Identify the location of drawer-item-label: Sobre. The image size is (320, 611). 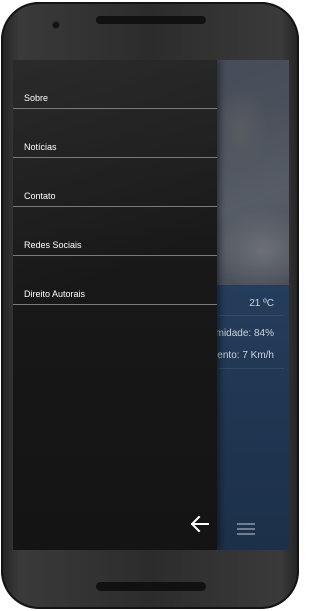
(36, 98).